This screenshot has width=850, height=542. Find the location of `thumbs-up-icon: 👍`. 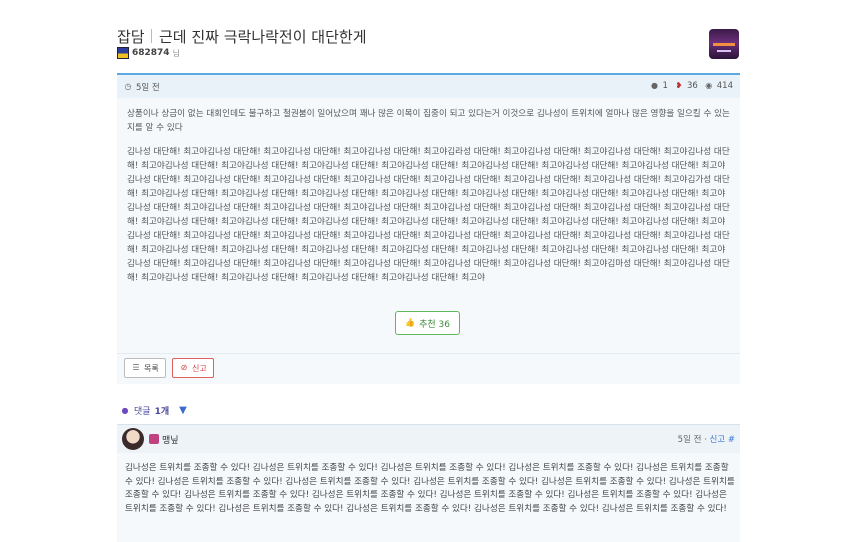

thumbs-up-icon: 👍 is located at coordinates (410, 322).